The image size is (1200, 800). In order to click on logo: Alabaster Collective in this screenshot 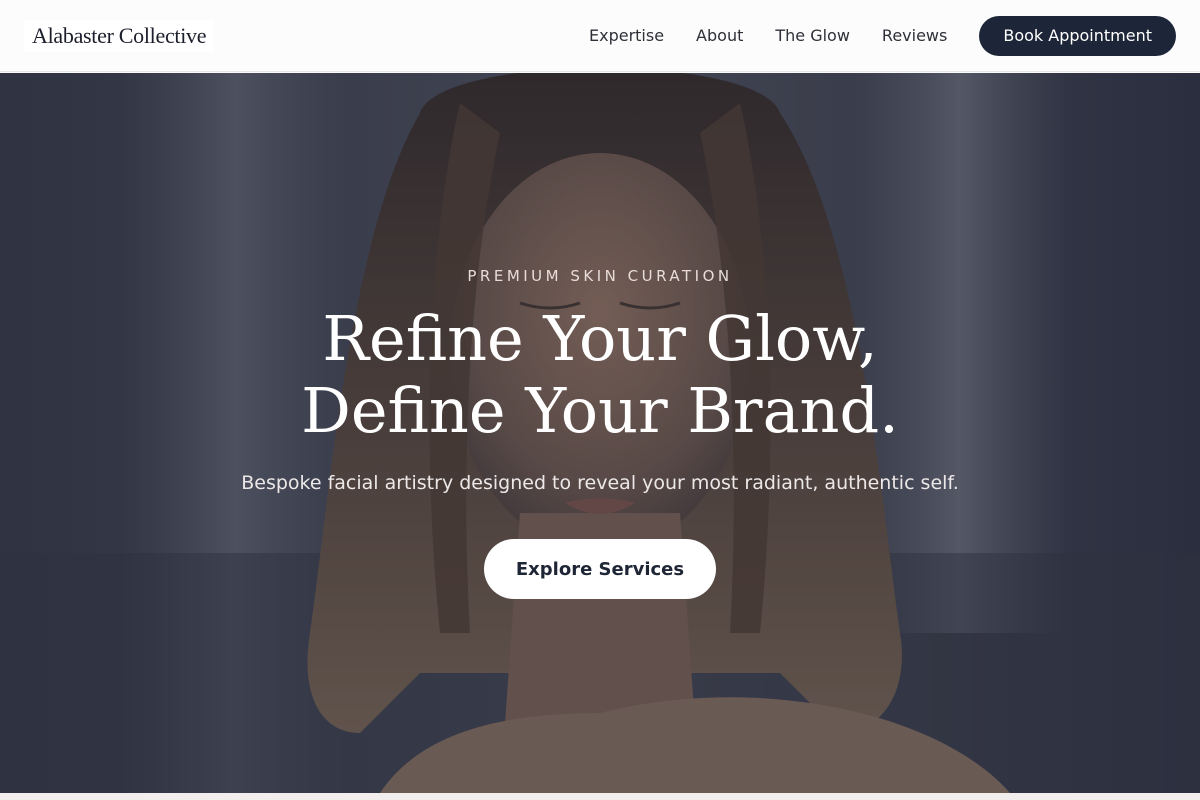, I will do `click(119, 35)`.